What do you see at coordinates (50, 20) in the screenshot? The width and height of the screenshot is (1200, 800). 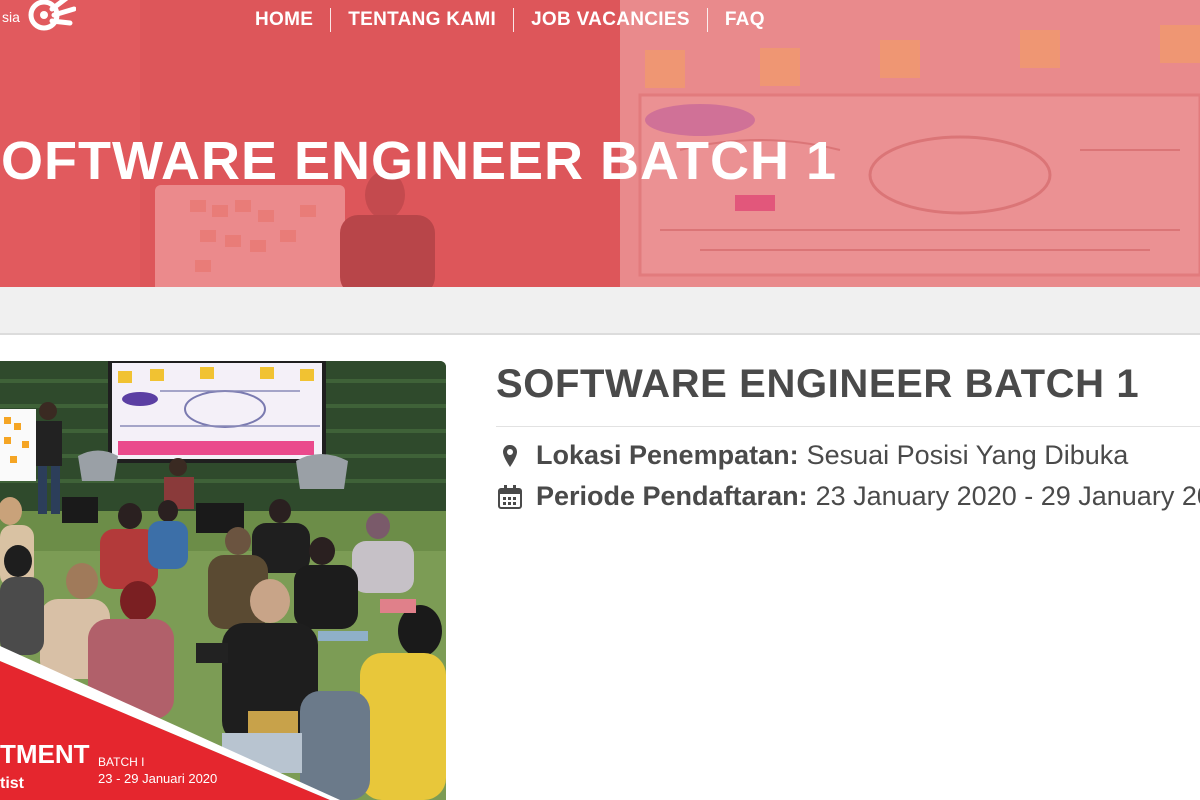 I see `logo-mark-icon` at bounding box center [50, 20].